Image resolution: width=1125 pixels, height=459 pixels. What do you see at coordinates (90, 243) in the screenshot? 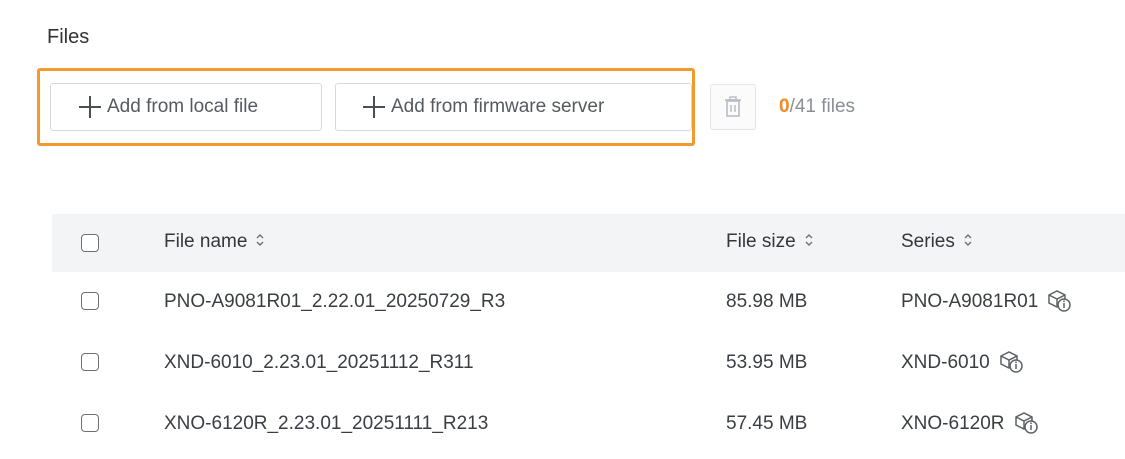
I see `select-all-checkbox` at bounding box center [90, 243].